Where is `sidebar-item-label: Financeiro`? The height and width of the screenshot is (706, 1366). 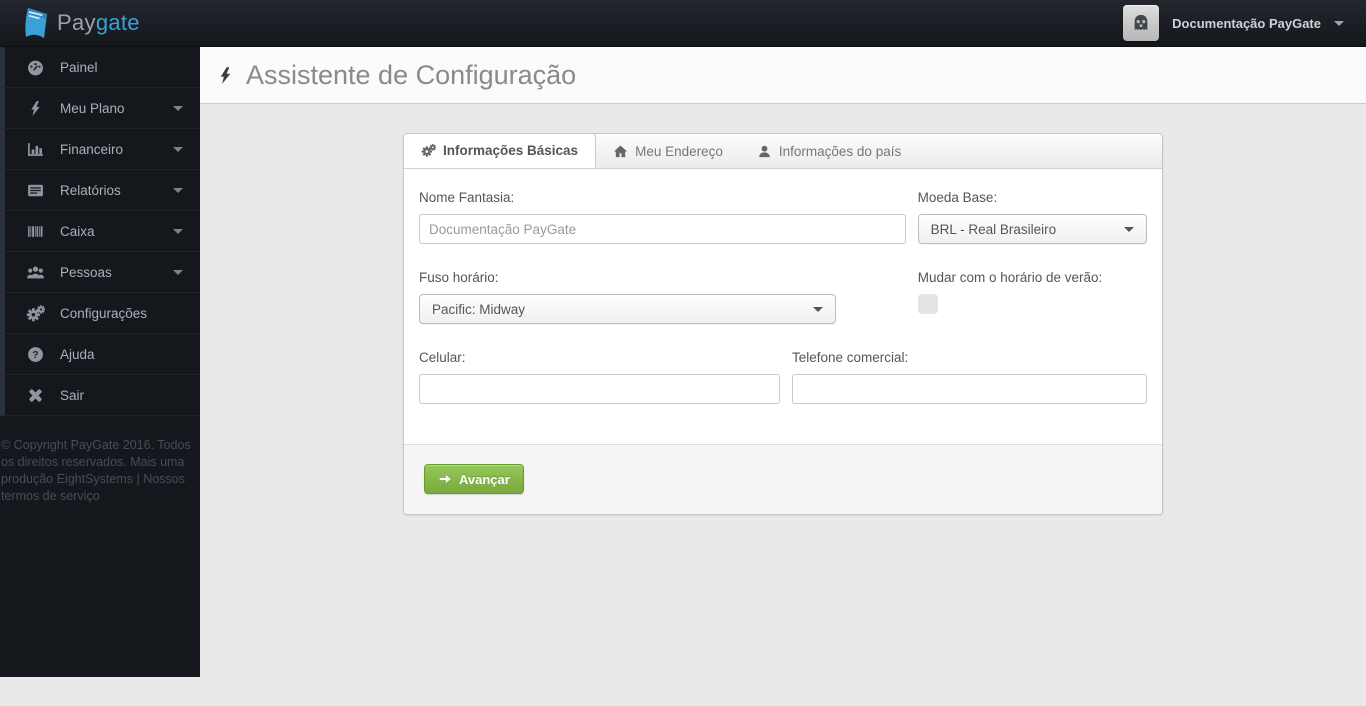 sidebar-item-label: Financeiro is located at coordinates (92, 149).